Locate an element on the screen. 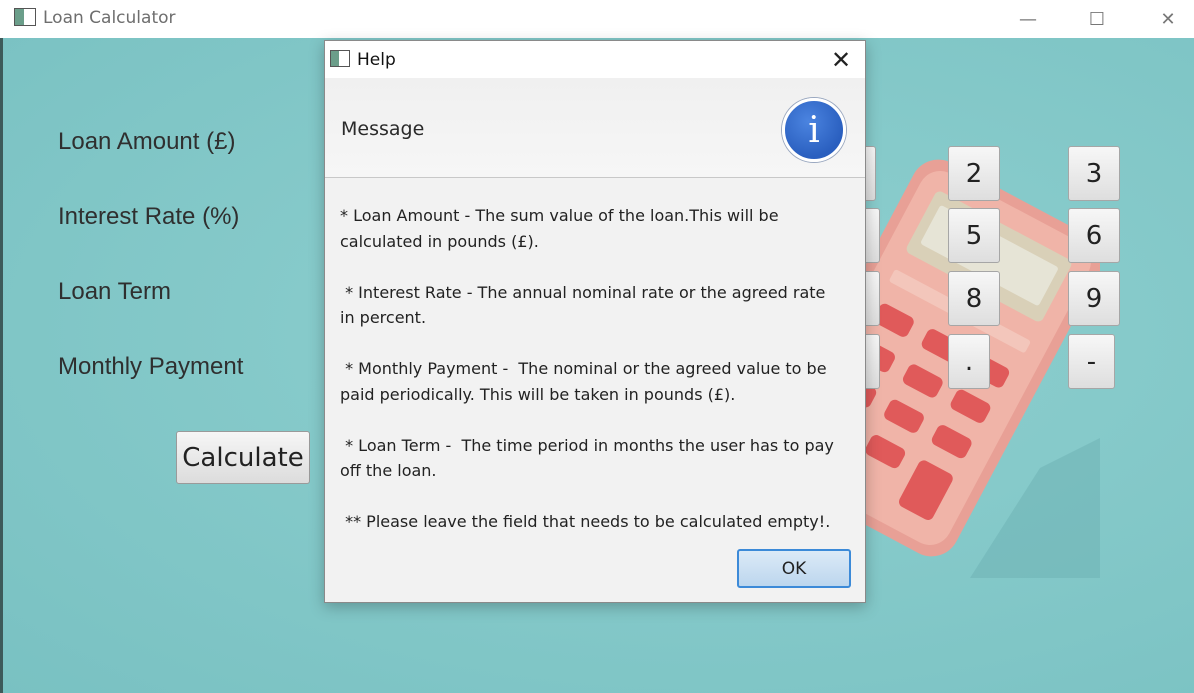 Image resolution: width=1194 pixels, height=693 pixels. app-icon is located at coordinates (25, 17).